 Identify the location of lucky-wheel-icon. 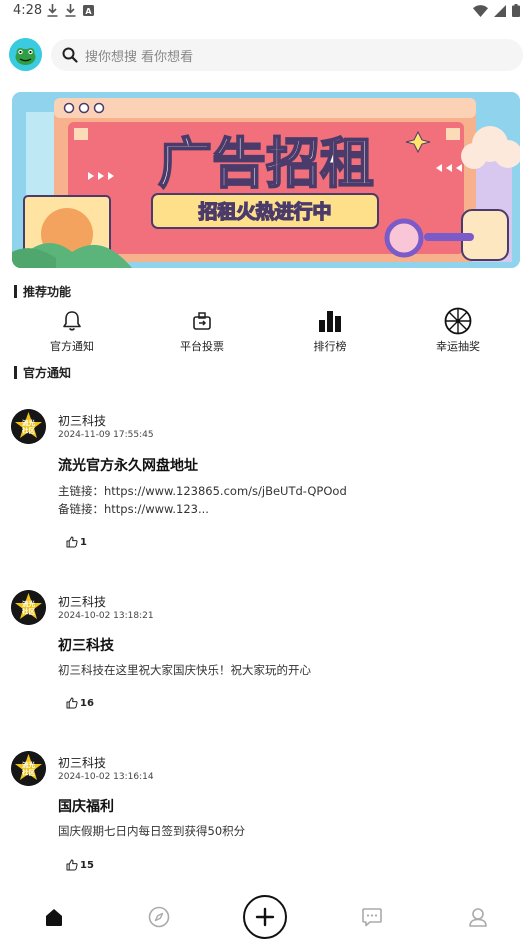
(458, 321).